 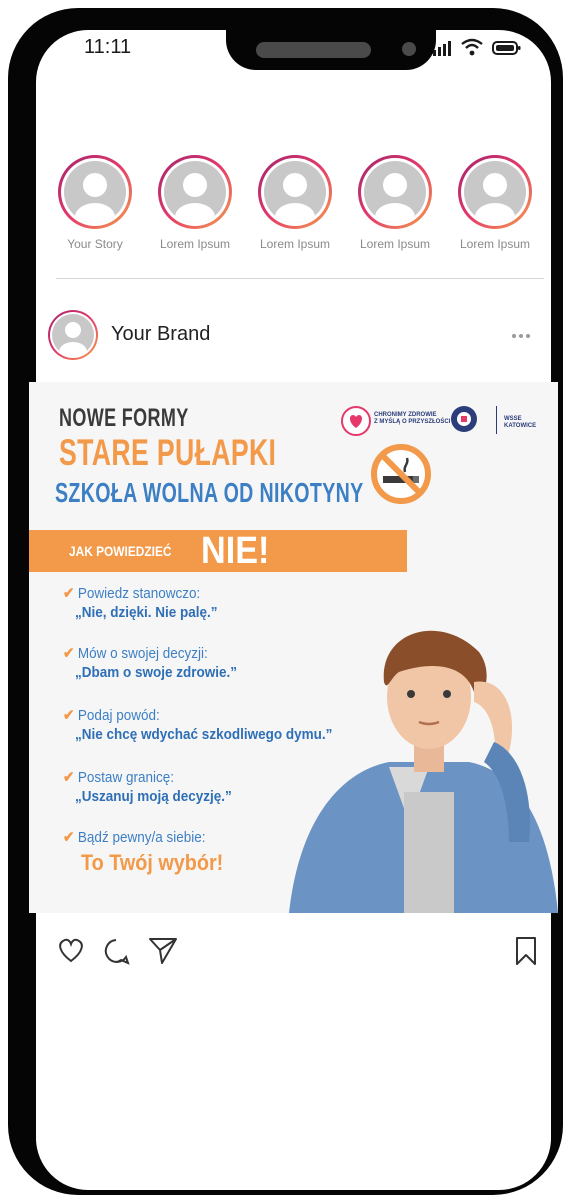 What do you see at coordinates (295, 336) in the screenshot?
I see `post-header: Your Brand` at bounding box center [295, 336].